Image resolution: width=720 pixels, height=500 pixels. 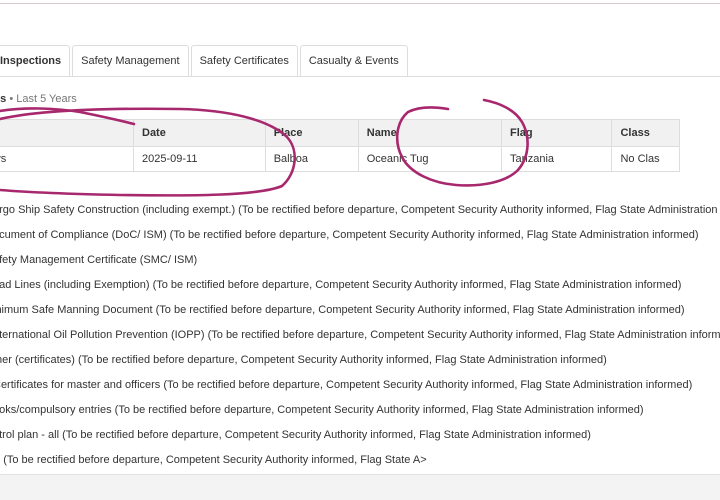 I want to click on tab-safety-certificates: Safety Certificates, so click(x=244, y=60).